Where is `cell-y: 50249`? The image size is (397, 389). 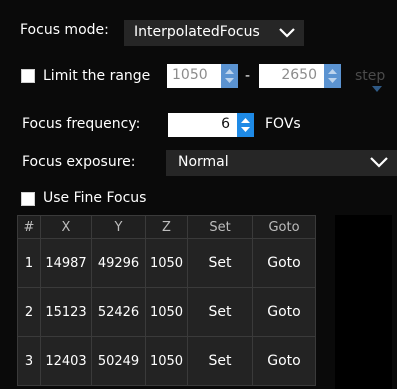 cell-y: 50249 is located at coordinates (118, 361).